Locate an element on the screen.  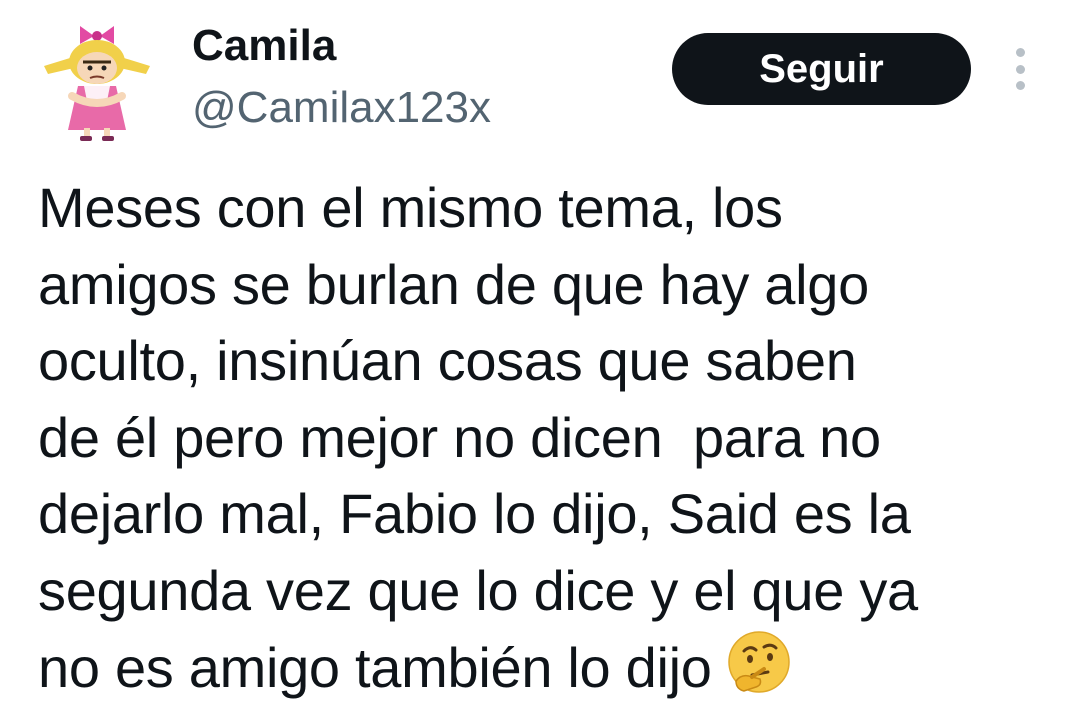
user-handle: @Camilax123x is located at coordinates (341, 108).